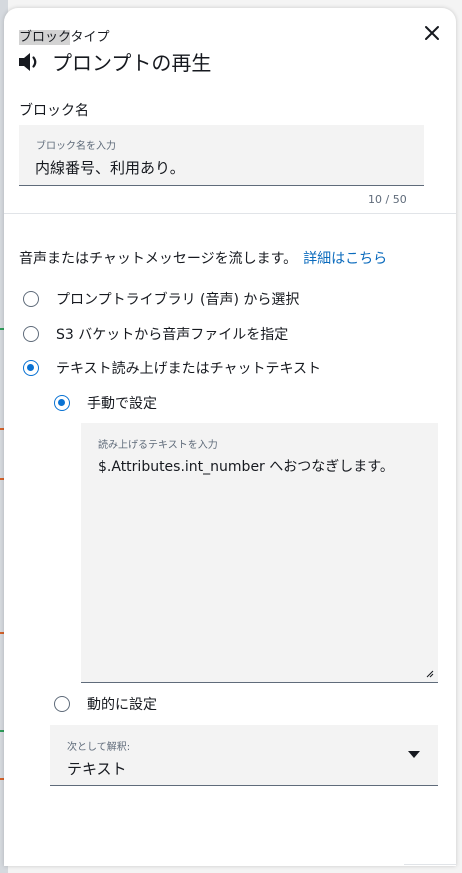 The width and height of the screenshot is (462, 873). What do you see at coordinates (31, 368) in the screenshot?
I see `radio-text-to-speech` at bounding box center [31, 368].